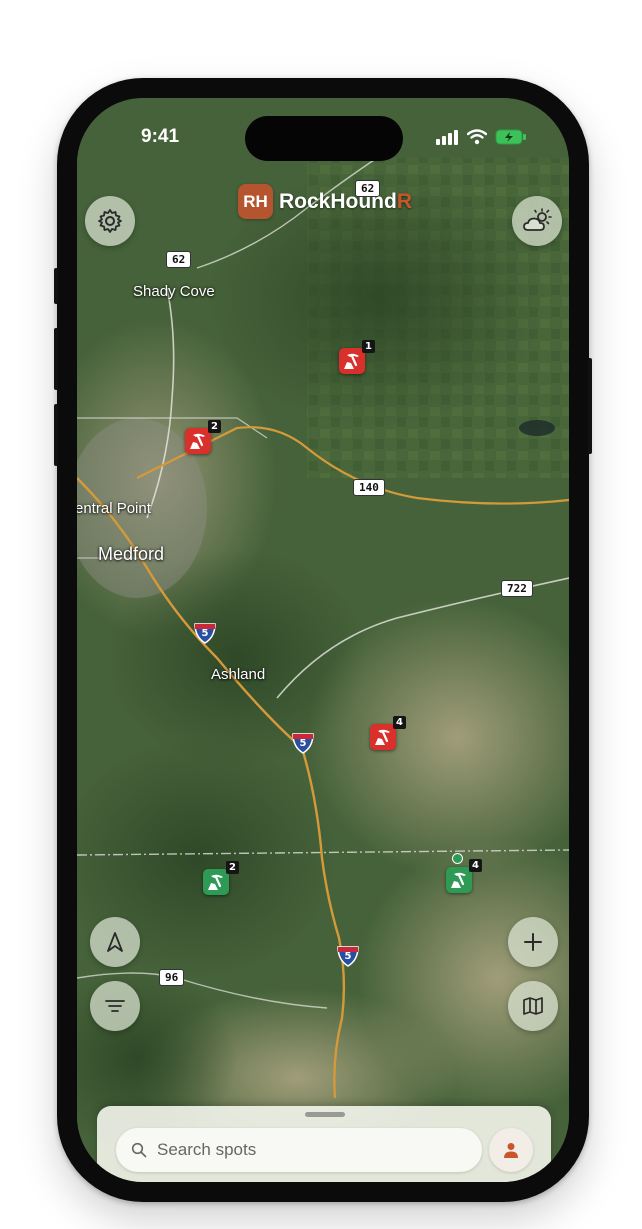 This screenshot has width=642, height=1229. Describe the element at coordinates (299, 1150) in the screenshot. I see `search-input: Search spots` at that location.